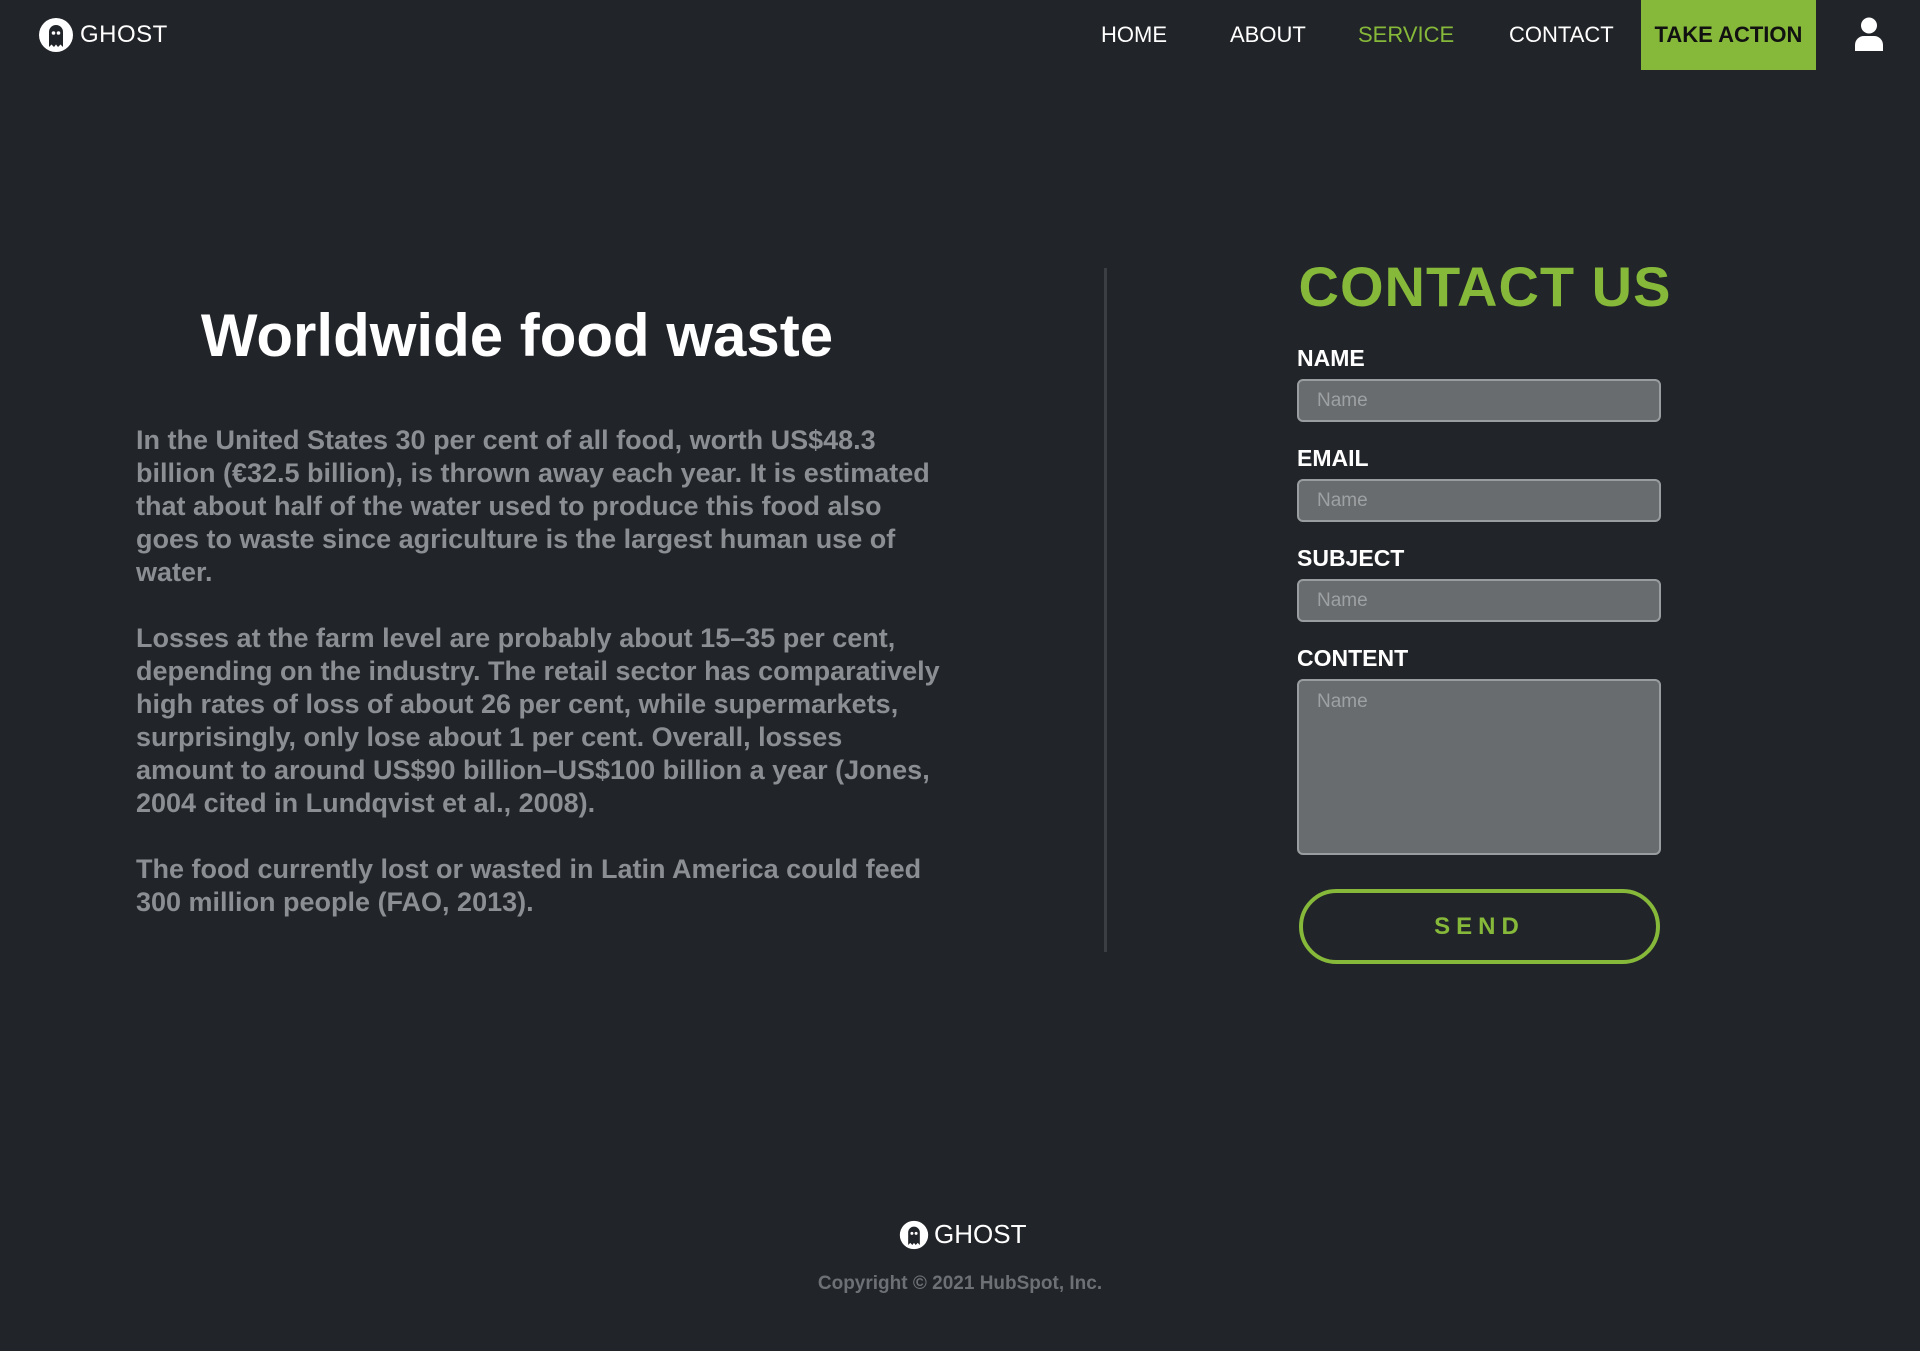 Image resolution: width=1920 pixels, height=1351 pixels. Describe the element at coordinates (1406, 35) in the screenshot. I see `nav-service-link: SERVICE` at that location.